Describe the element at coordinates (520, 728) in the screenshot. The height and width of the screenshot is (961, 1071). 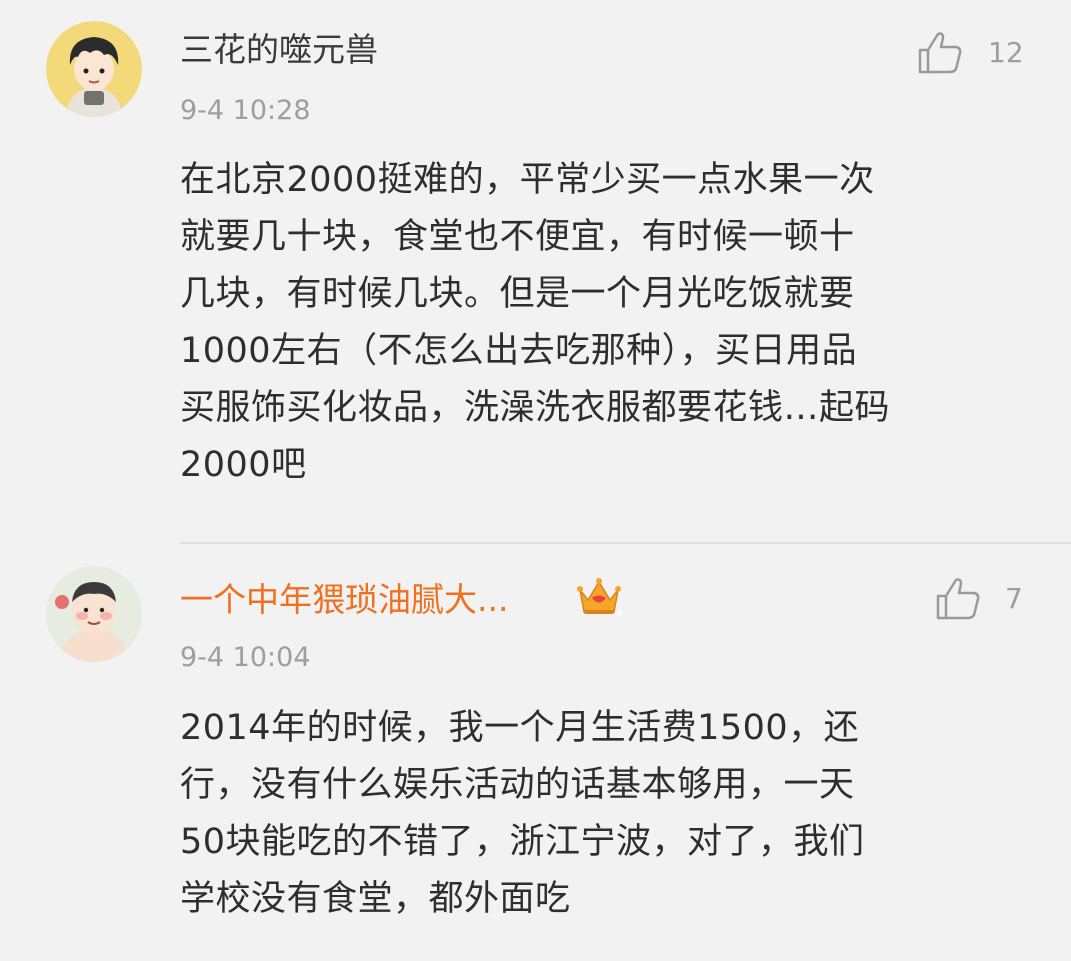
I see `comment-text-line: 2014年的时候，我一个月生活费1500，还` at that location.